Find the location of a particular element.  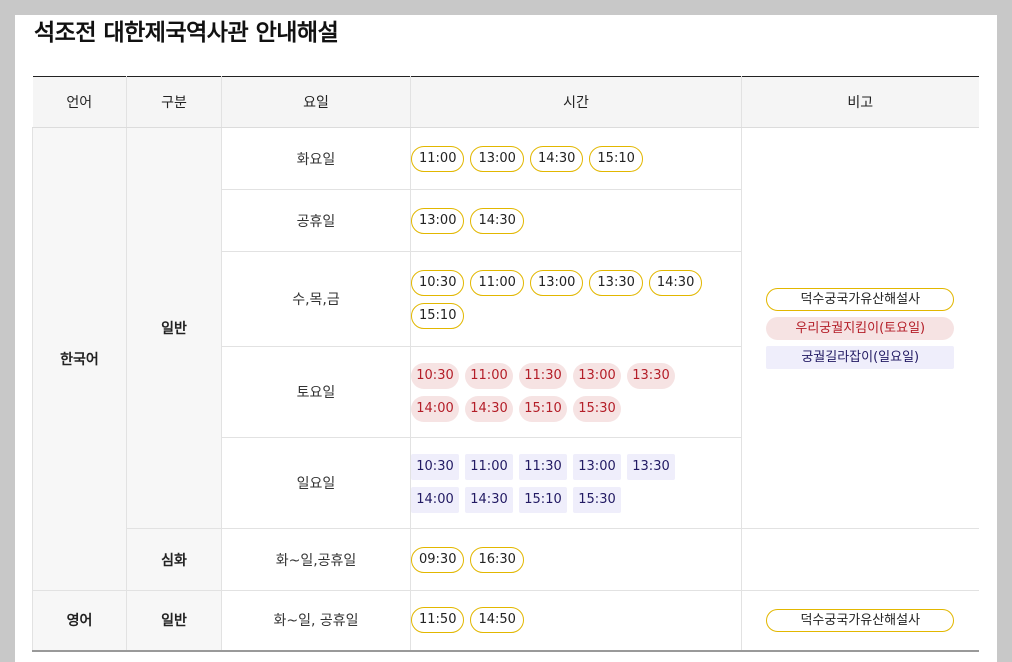

time-chip-list: 10:30 11:00 13:00 13:30 14:30 15:10 is located at coordinates (561, 299).